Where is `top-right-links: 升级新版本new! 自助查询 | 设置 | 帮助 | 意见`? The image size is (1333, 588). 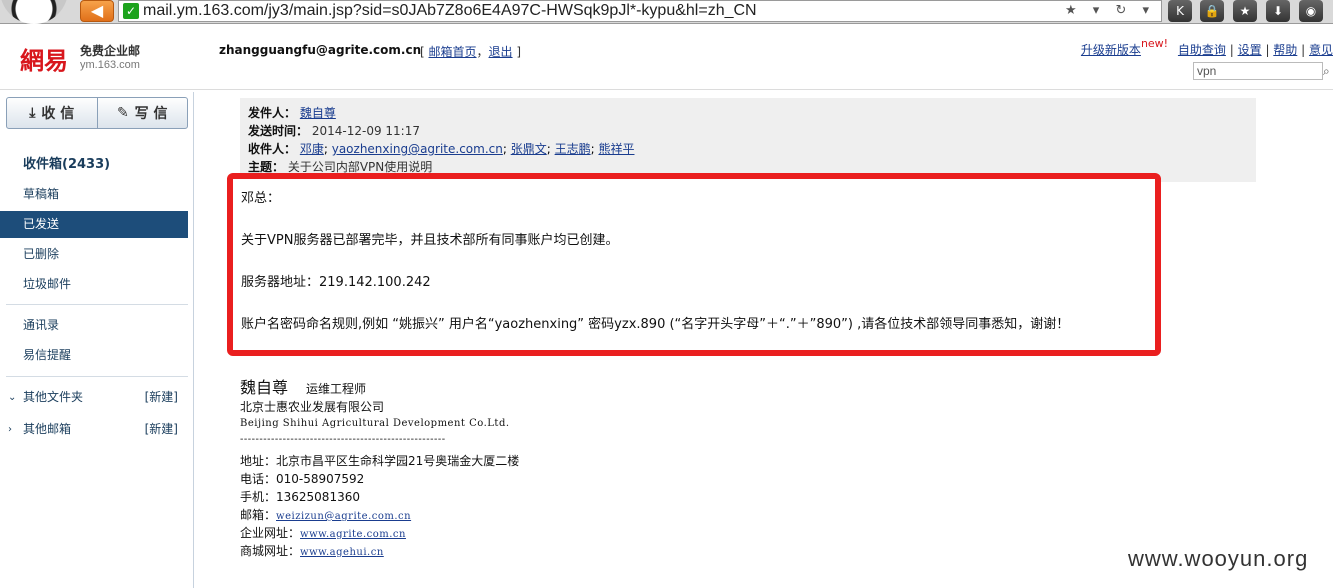
top-right-links: 升级新版本new! 自助查询 | 设置 | 帮助 | 意见 is located at coordinates (1206, 47).